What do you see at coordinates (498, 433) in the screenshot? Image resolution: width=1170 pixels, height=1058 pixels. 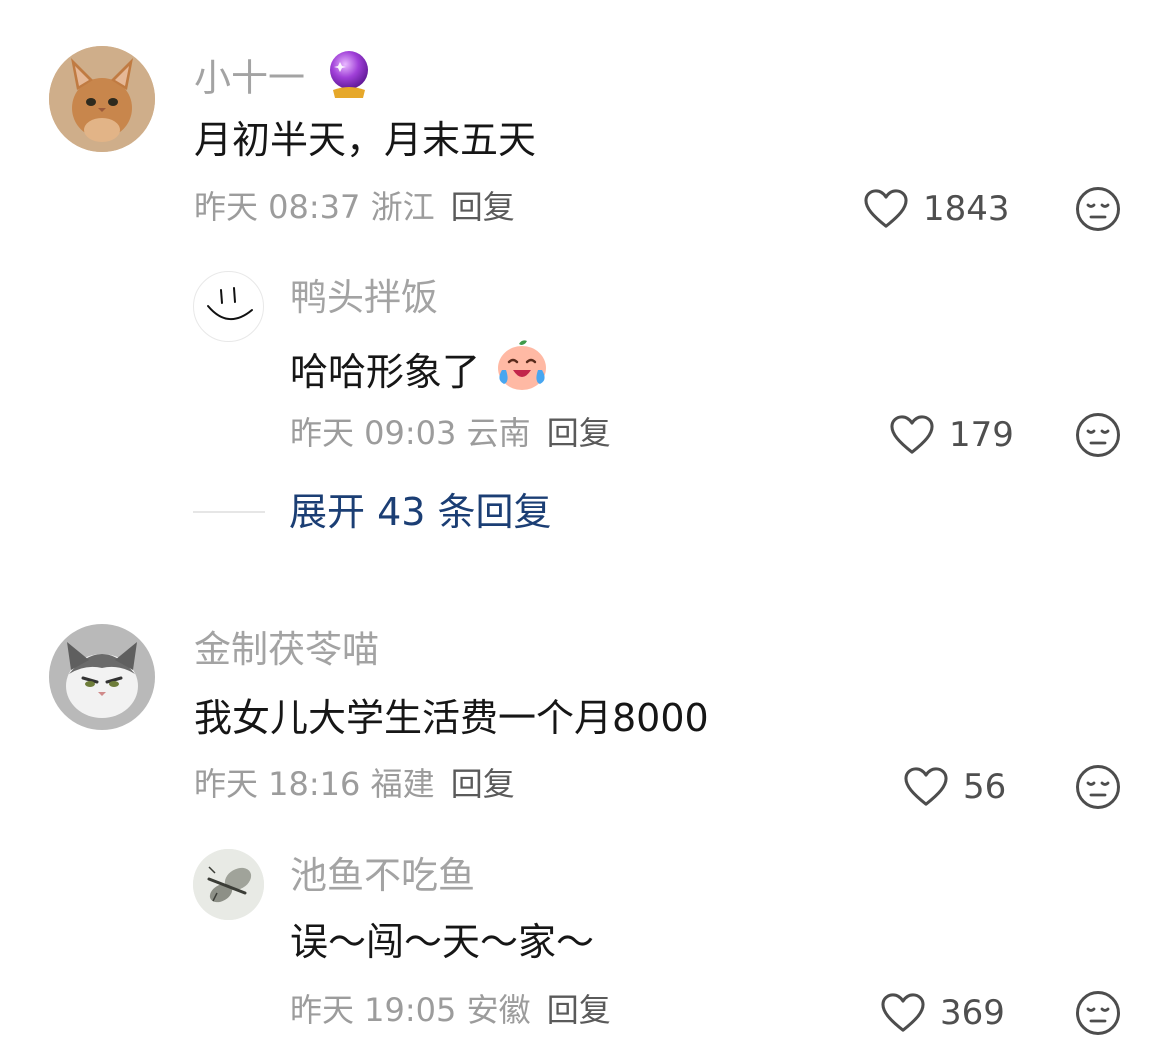 I see `location: 云南` at bounding box center [498, 433].